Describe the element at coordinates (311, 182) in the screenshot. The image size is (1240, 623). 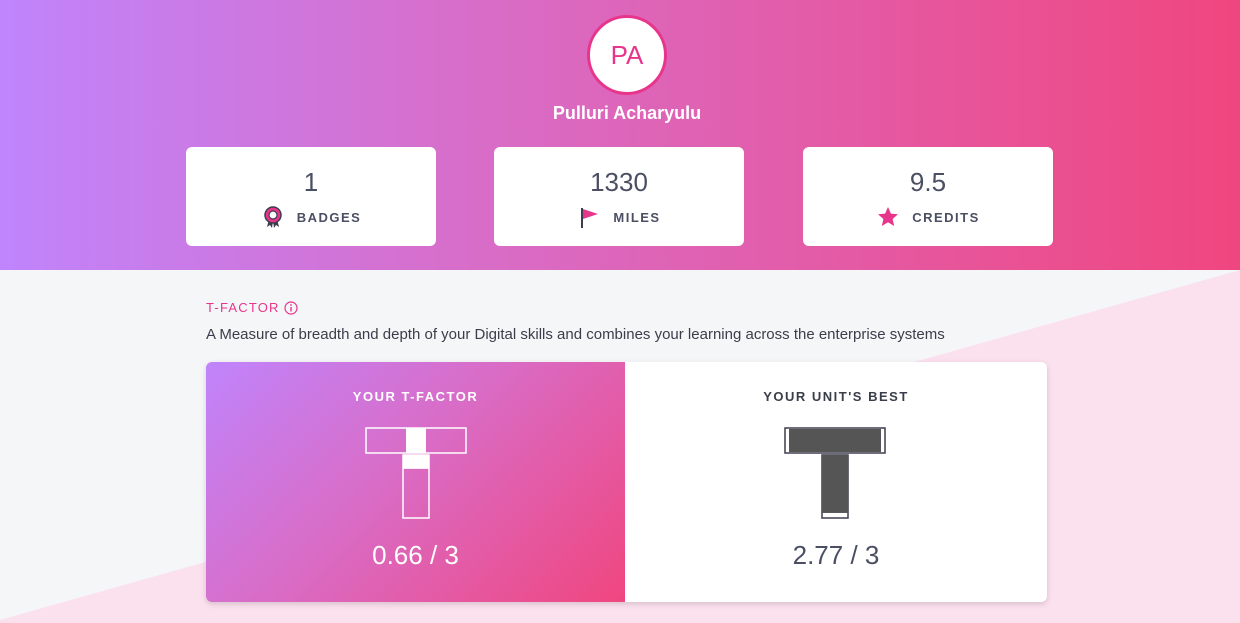
I see `badges-count: 1` at that location.